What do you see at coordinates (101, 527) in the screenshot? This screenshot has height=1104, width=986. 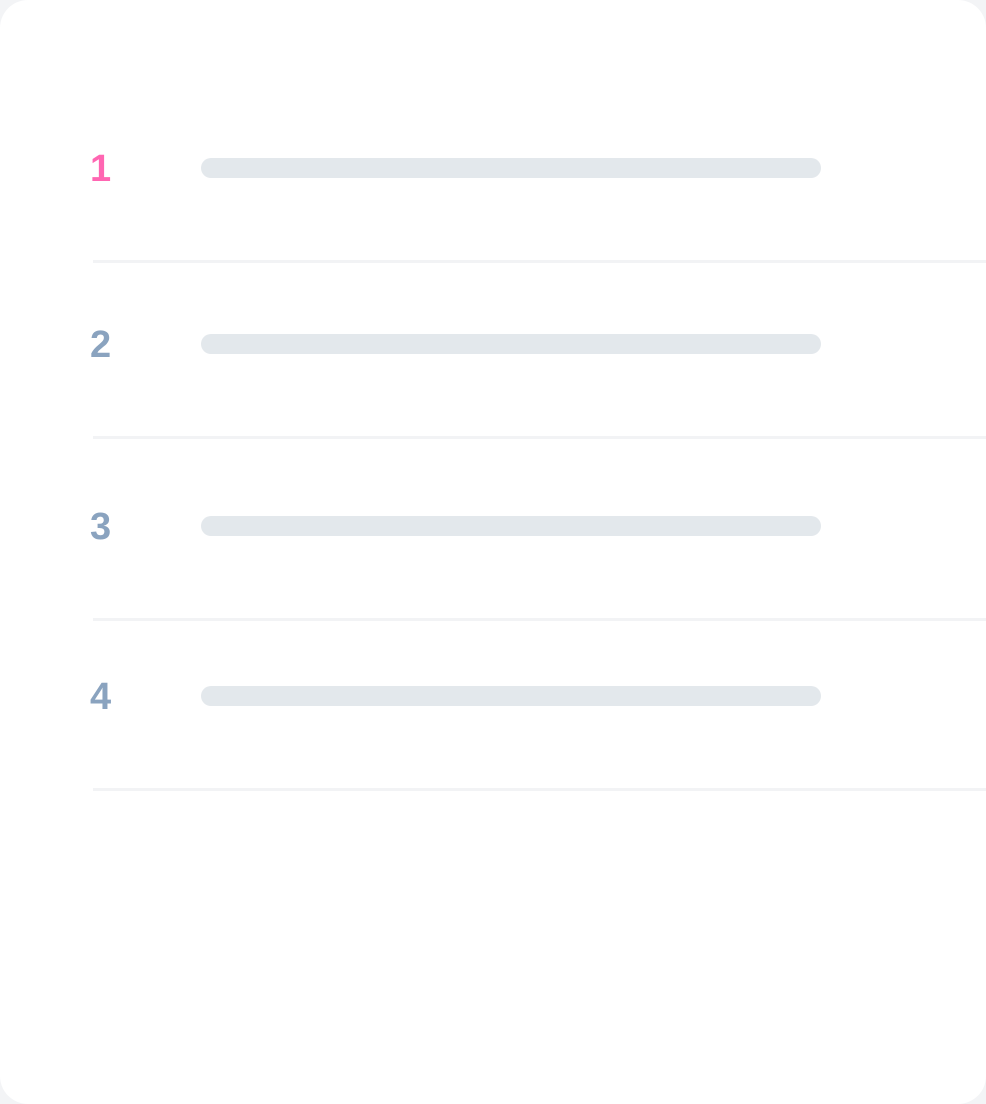 I see `item-number: 3` at bounding box center [101, 527].